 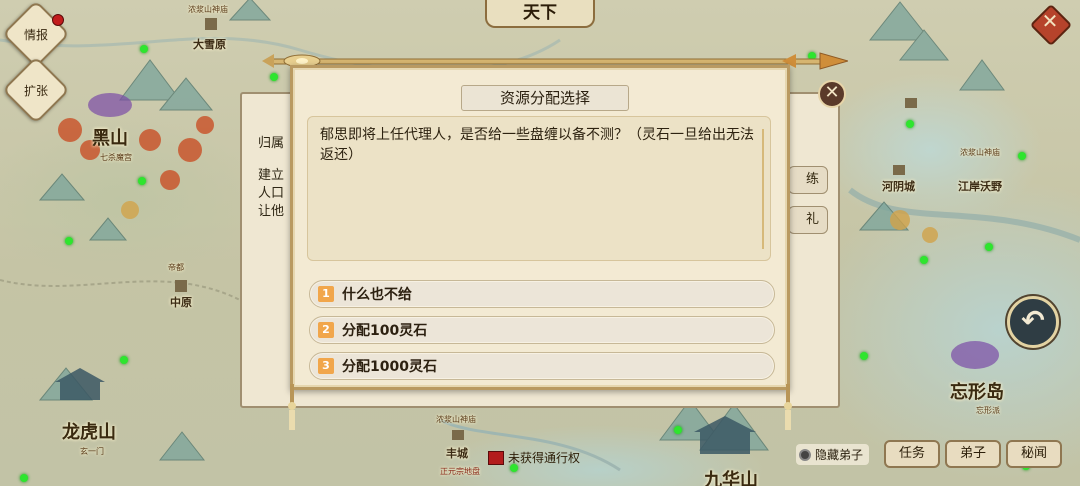 I want to click on option-give-1000: 3 分配1000灵石, so click(x=542, y=366).